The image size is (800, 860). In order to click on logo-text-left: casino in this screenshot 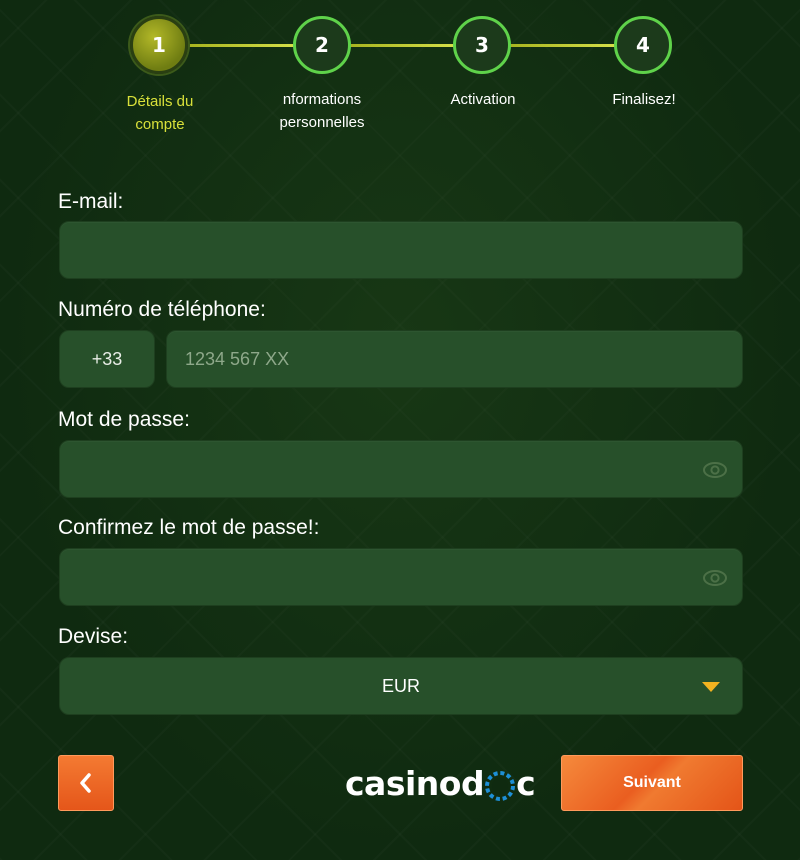, I will do `click(403, 783)`.